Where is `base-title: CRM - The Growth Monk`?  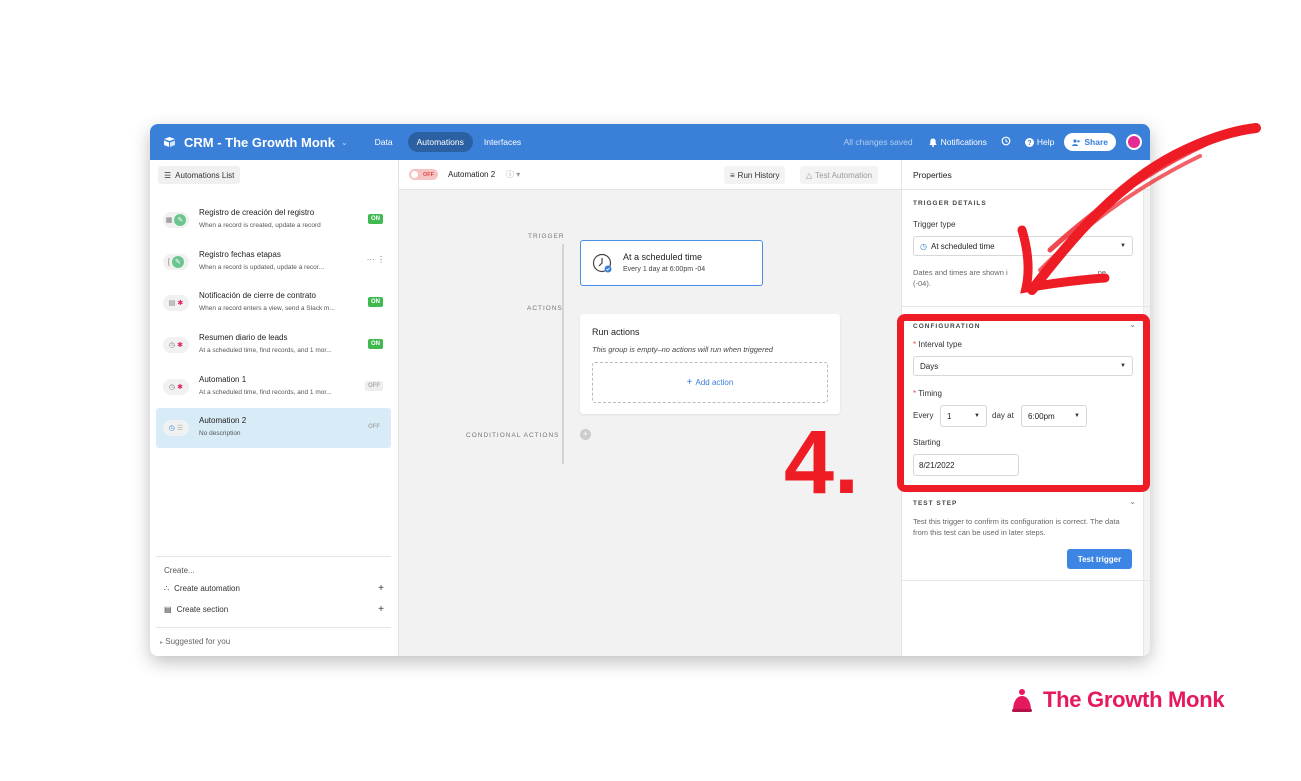 base-title: CRM - The Growth Monk is located at coordinates (259, 142).